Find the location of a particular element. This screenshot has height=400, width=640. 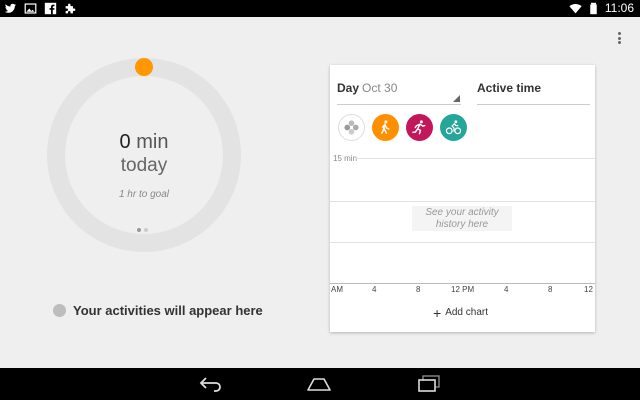

all-activities-icon is located at coordinates (351, 127).